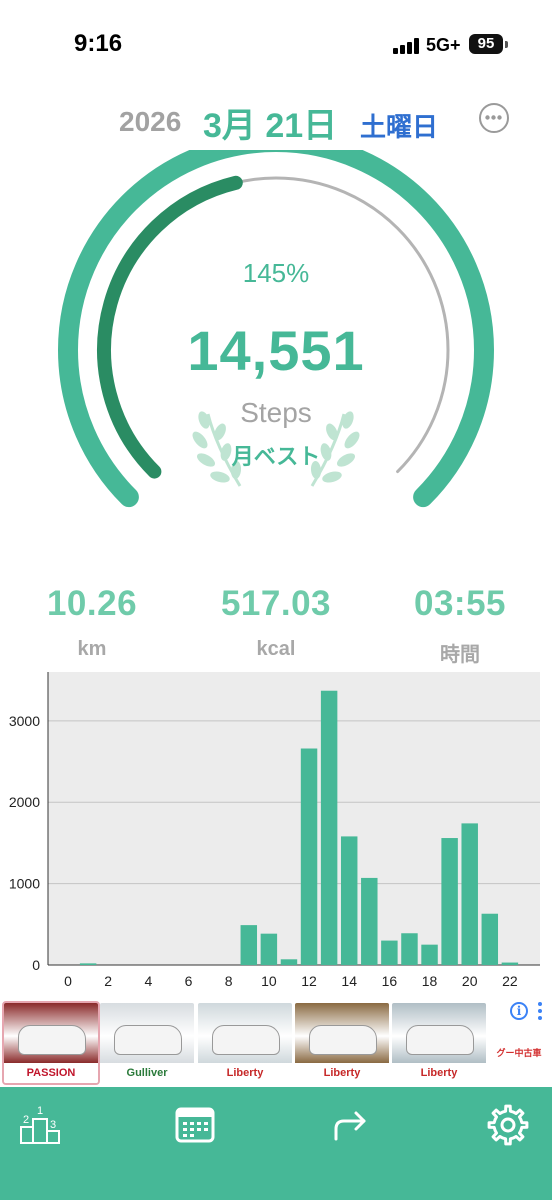  What do you see at coordinates (26, 1120) in the screenshot?
I see `svg-text: 2` at bounding box center [26, 1120].